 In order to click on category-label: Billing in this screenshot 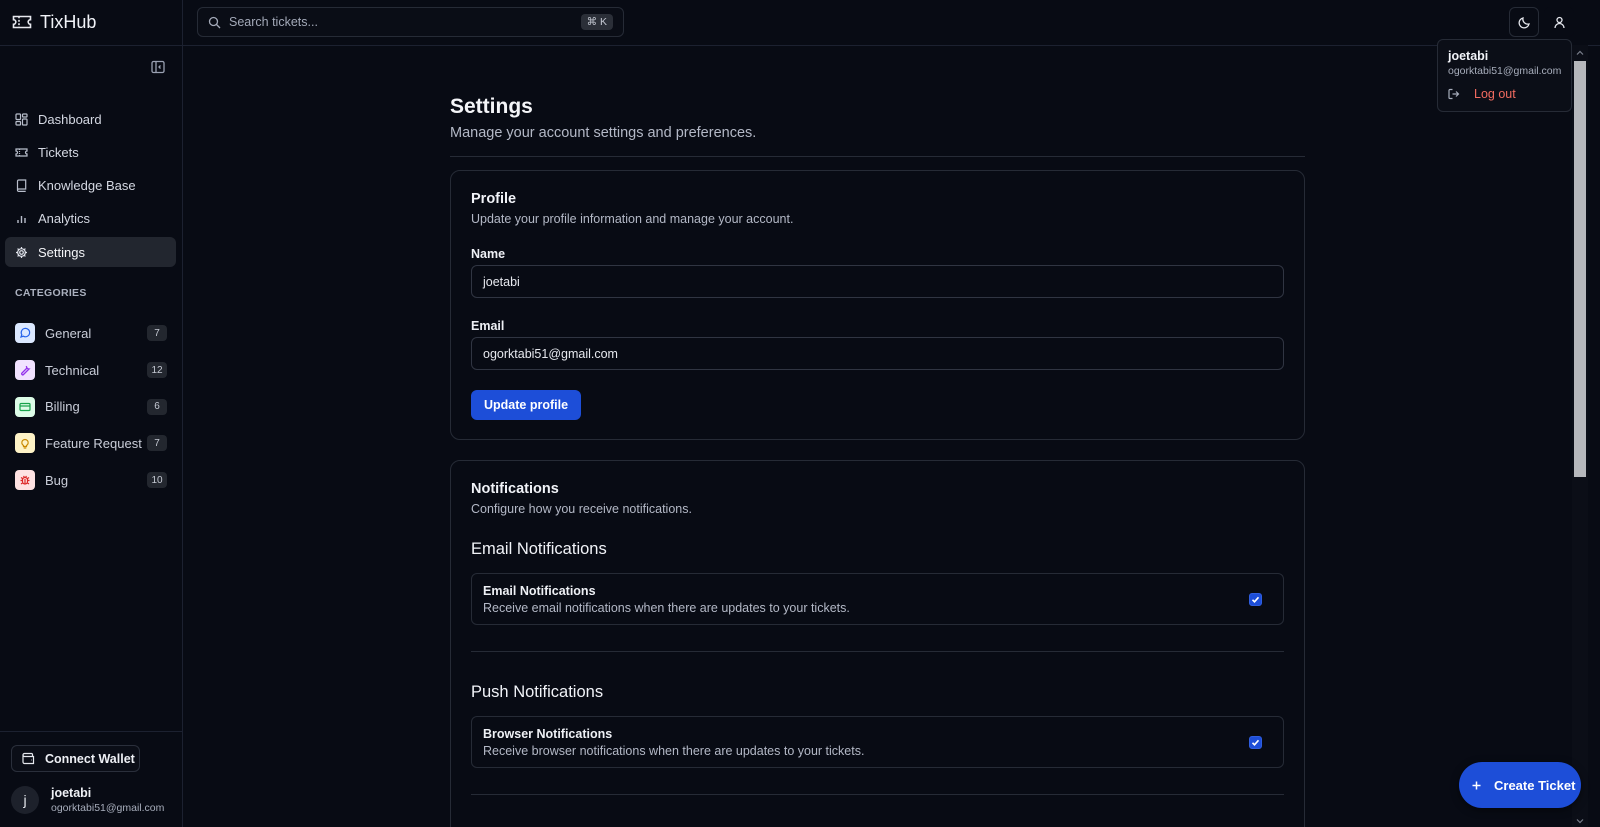, I will do `click(62, 407)`.